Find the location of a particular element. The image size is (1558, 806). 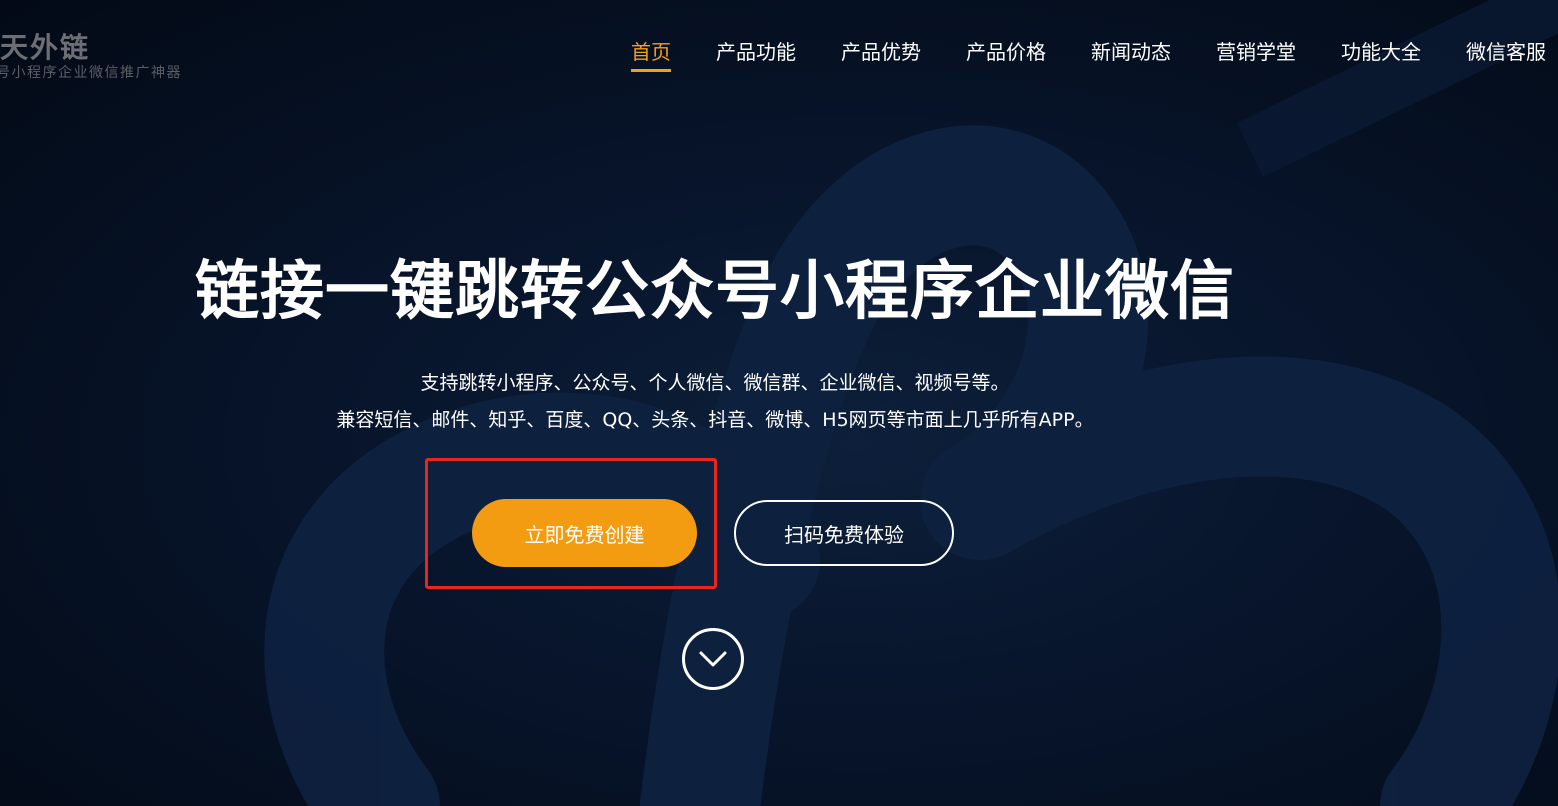

nav-item-advantages: 产品优势 is located at coordinates (881, 52).